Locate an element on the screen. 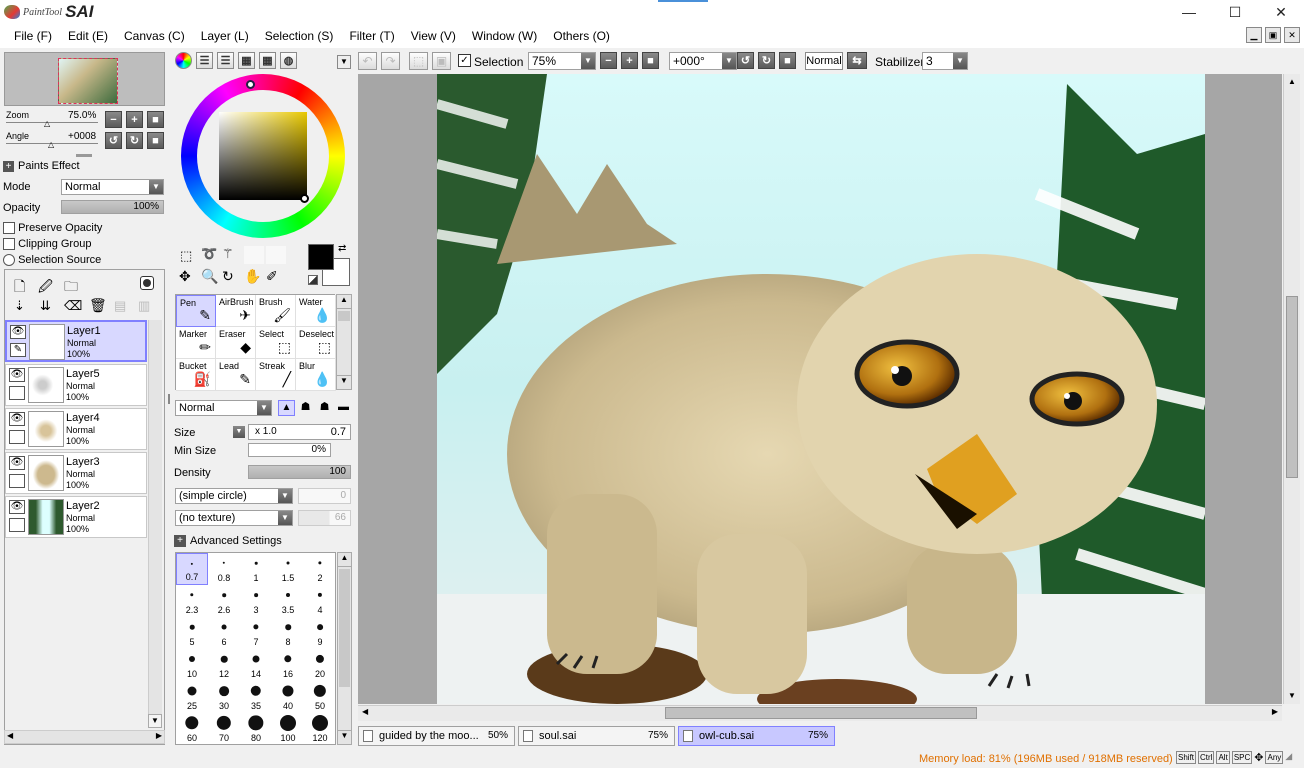 The image size is (1304, 768). brush-size-preset: 10 is located at coordinates (192, 665).